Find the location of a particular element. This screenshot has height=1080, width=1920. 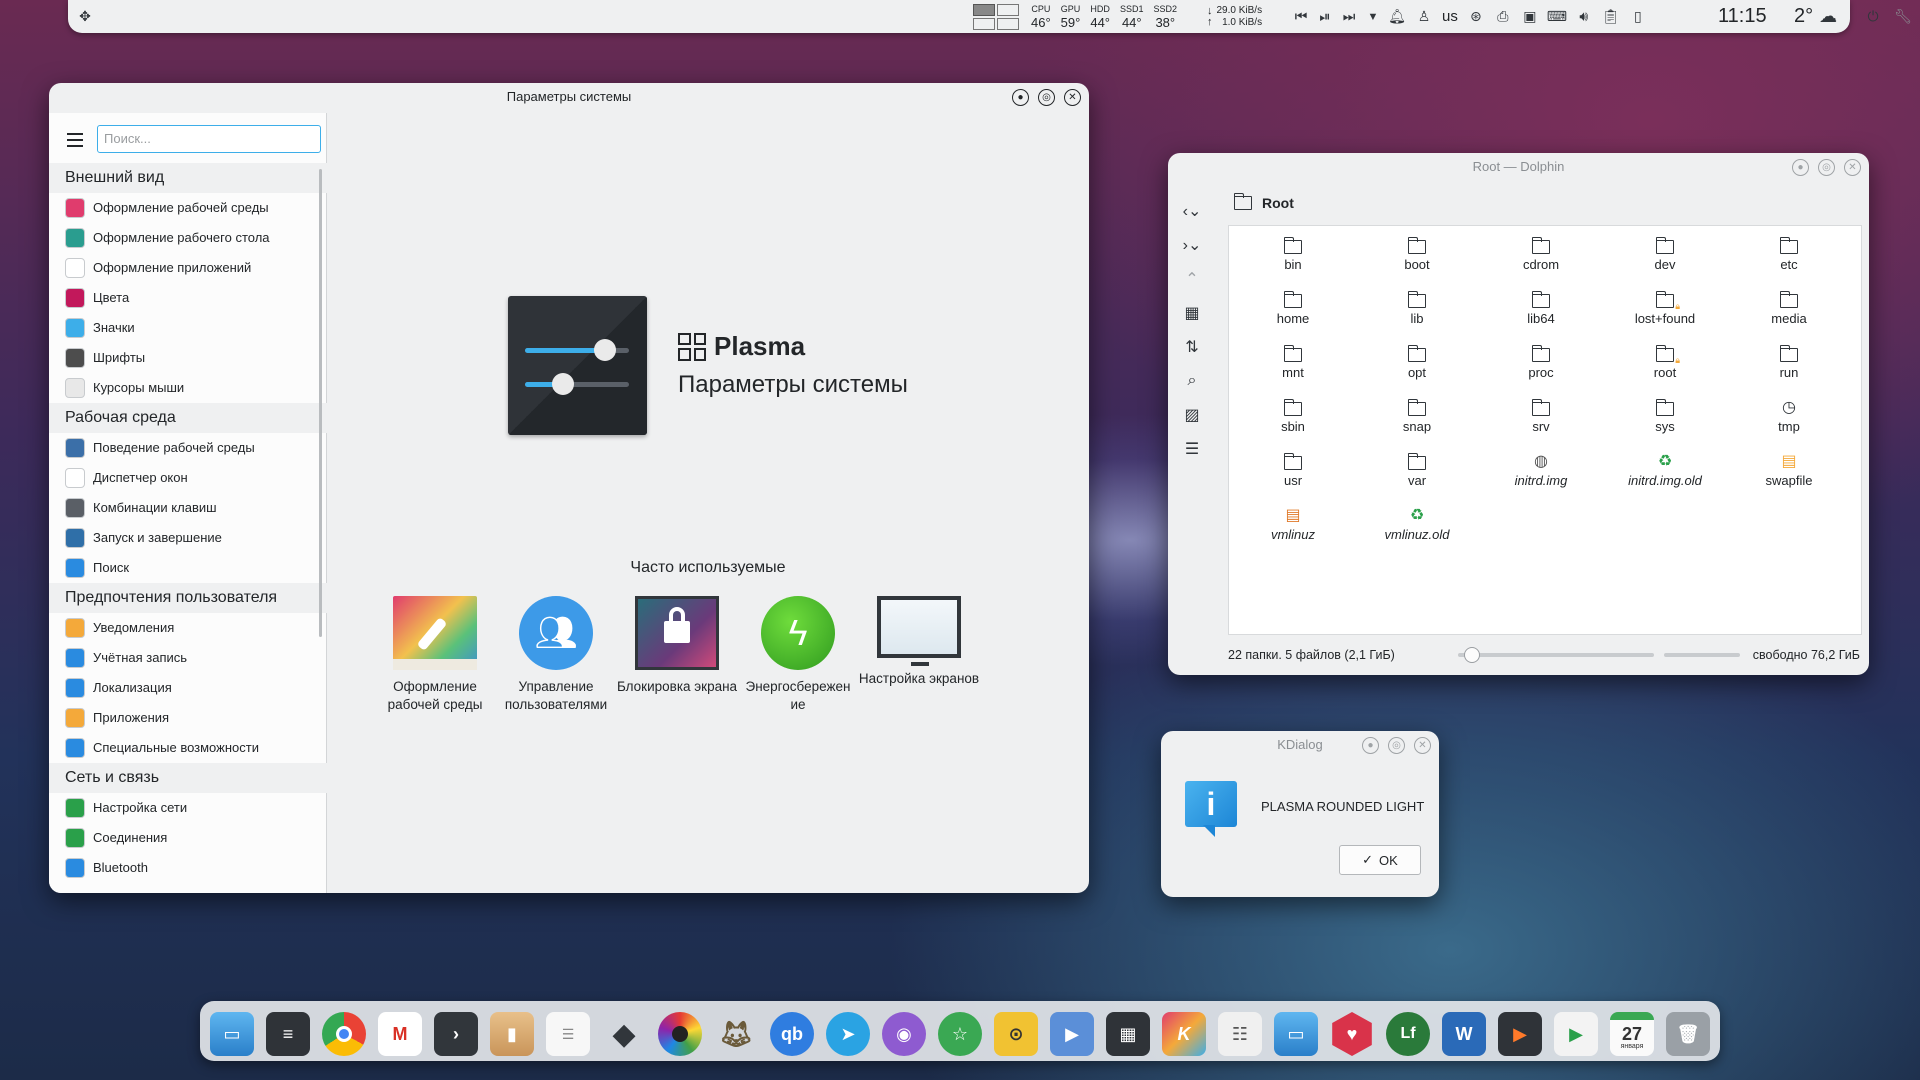

sidebar-item: Курсоры мыши is located at coordinates (188, 388).